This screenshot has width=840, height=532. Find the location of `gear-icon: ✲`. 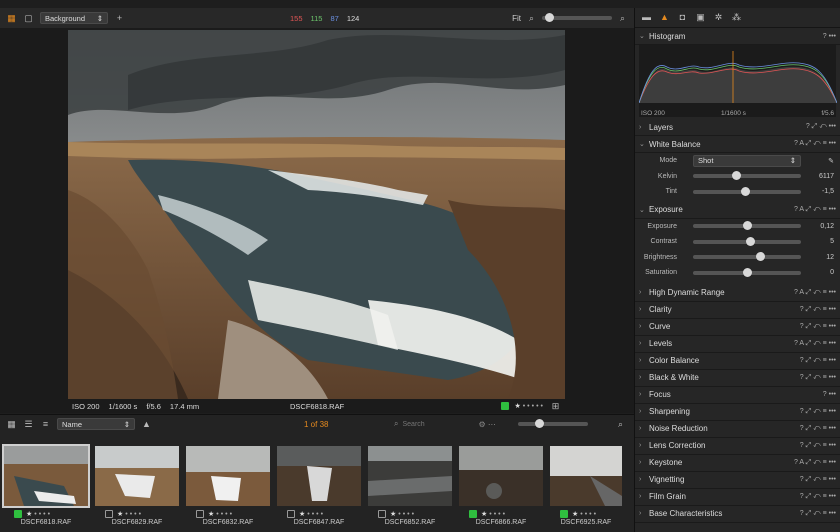

gear-icon: ✲ is located at coordinates (718, 17).